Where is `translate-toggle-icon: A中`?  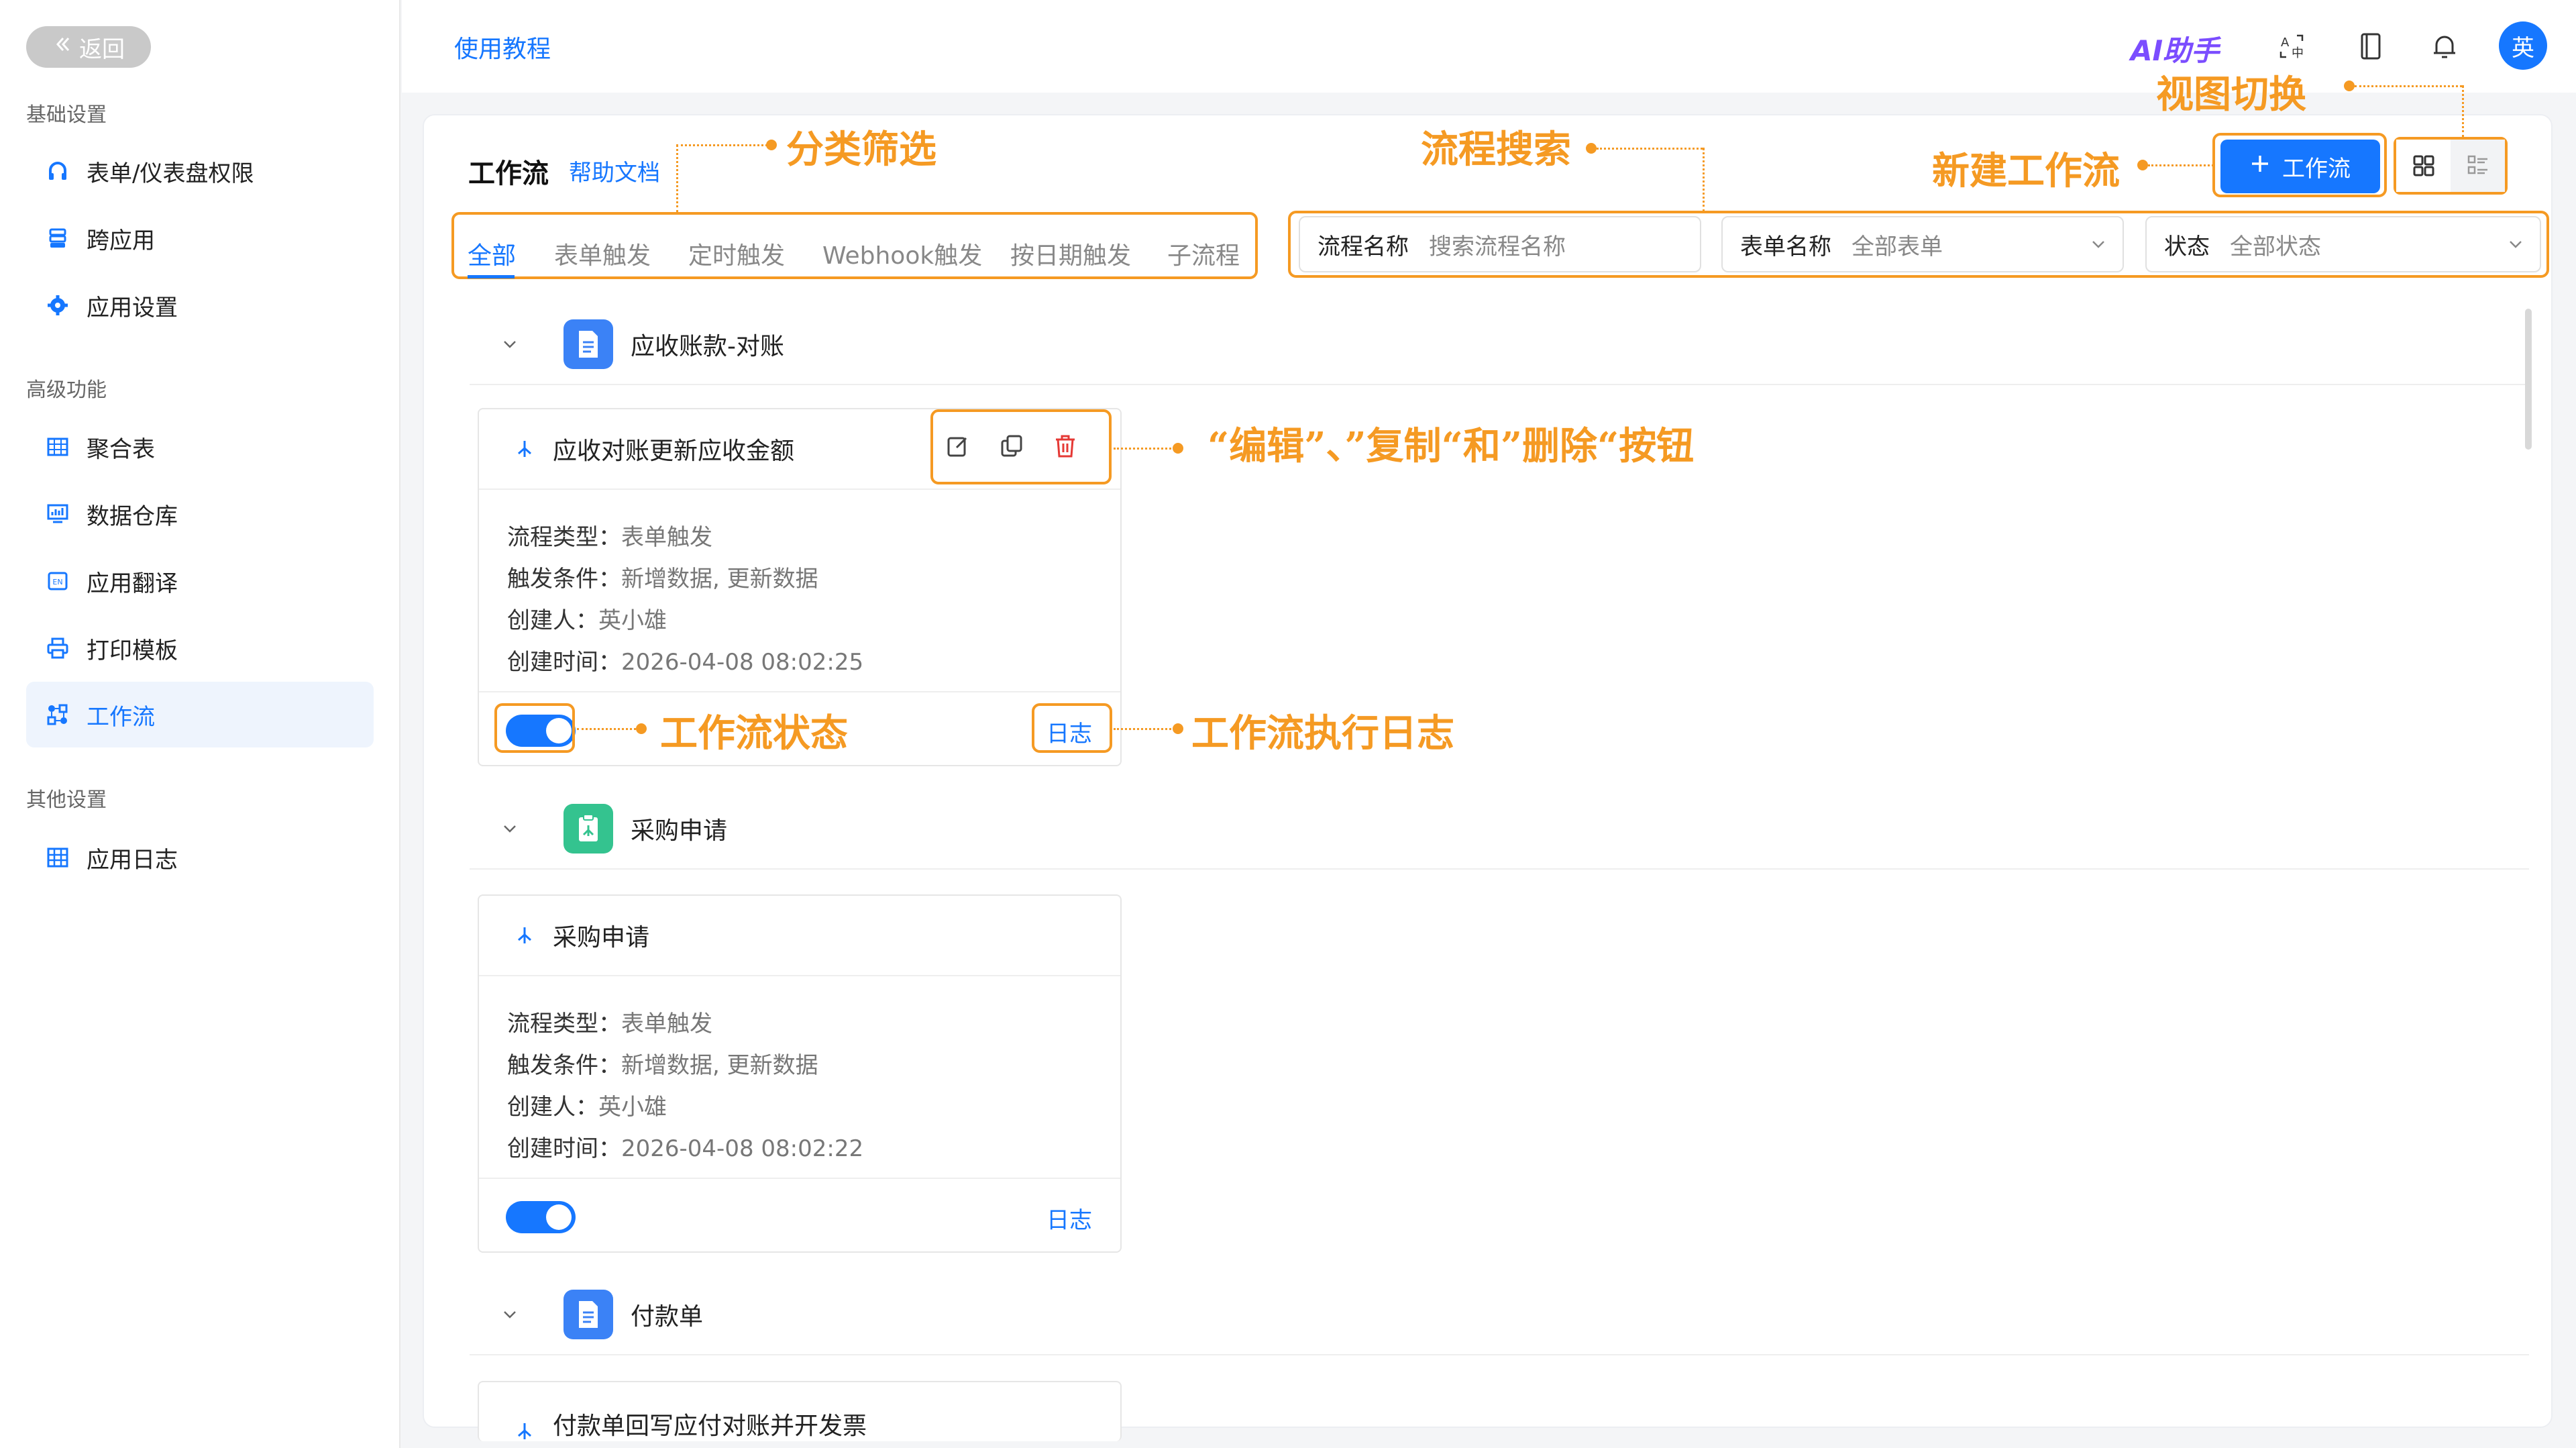 translate-toggle-icon: A中 is located at coordinates (2293, 46).